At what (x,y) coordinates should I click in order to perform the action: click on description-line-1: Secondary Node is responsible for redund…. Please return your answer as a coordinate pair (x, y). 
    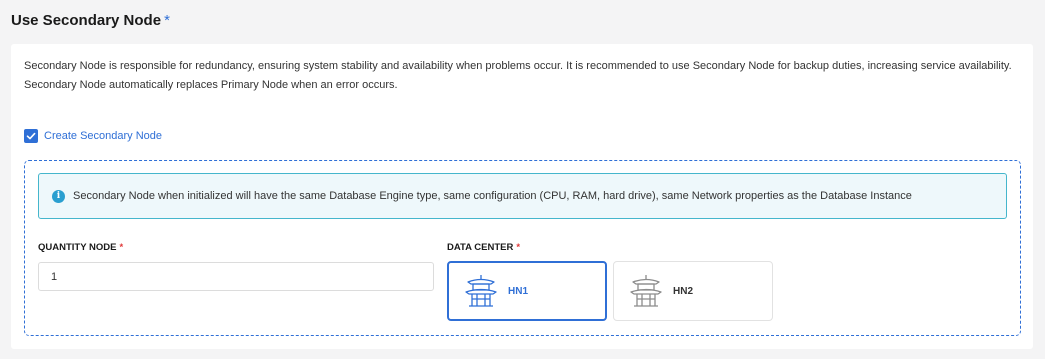
    Looking at the image, I should click on (518, 66).